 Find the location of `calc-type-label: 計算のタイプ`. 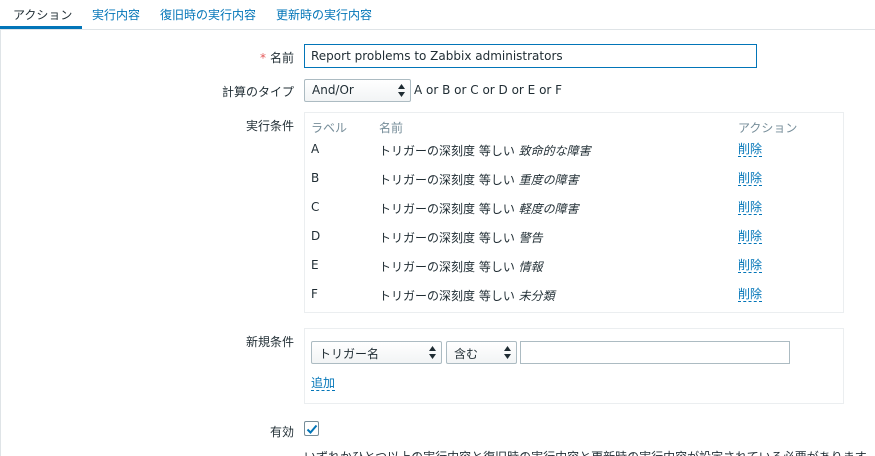

calc-type-label: 計算のタイプ is located at coordinates (257, 92).